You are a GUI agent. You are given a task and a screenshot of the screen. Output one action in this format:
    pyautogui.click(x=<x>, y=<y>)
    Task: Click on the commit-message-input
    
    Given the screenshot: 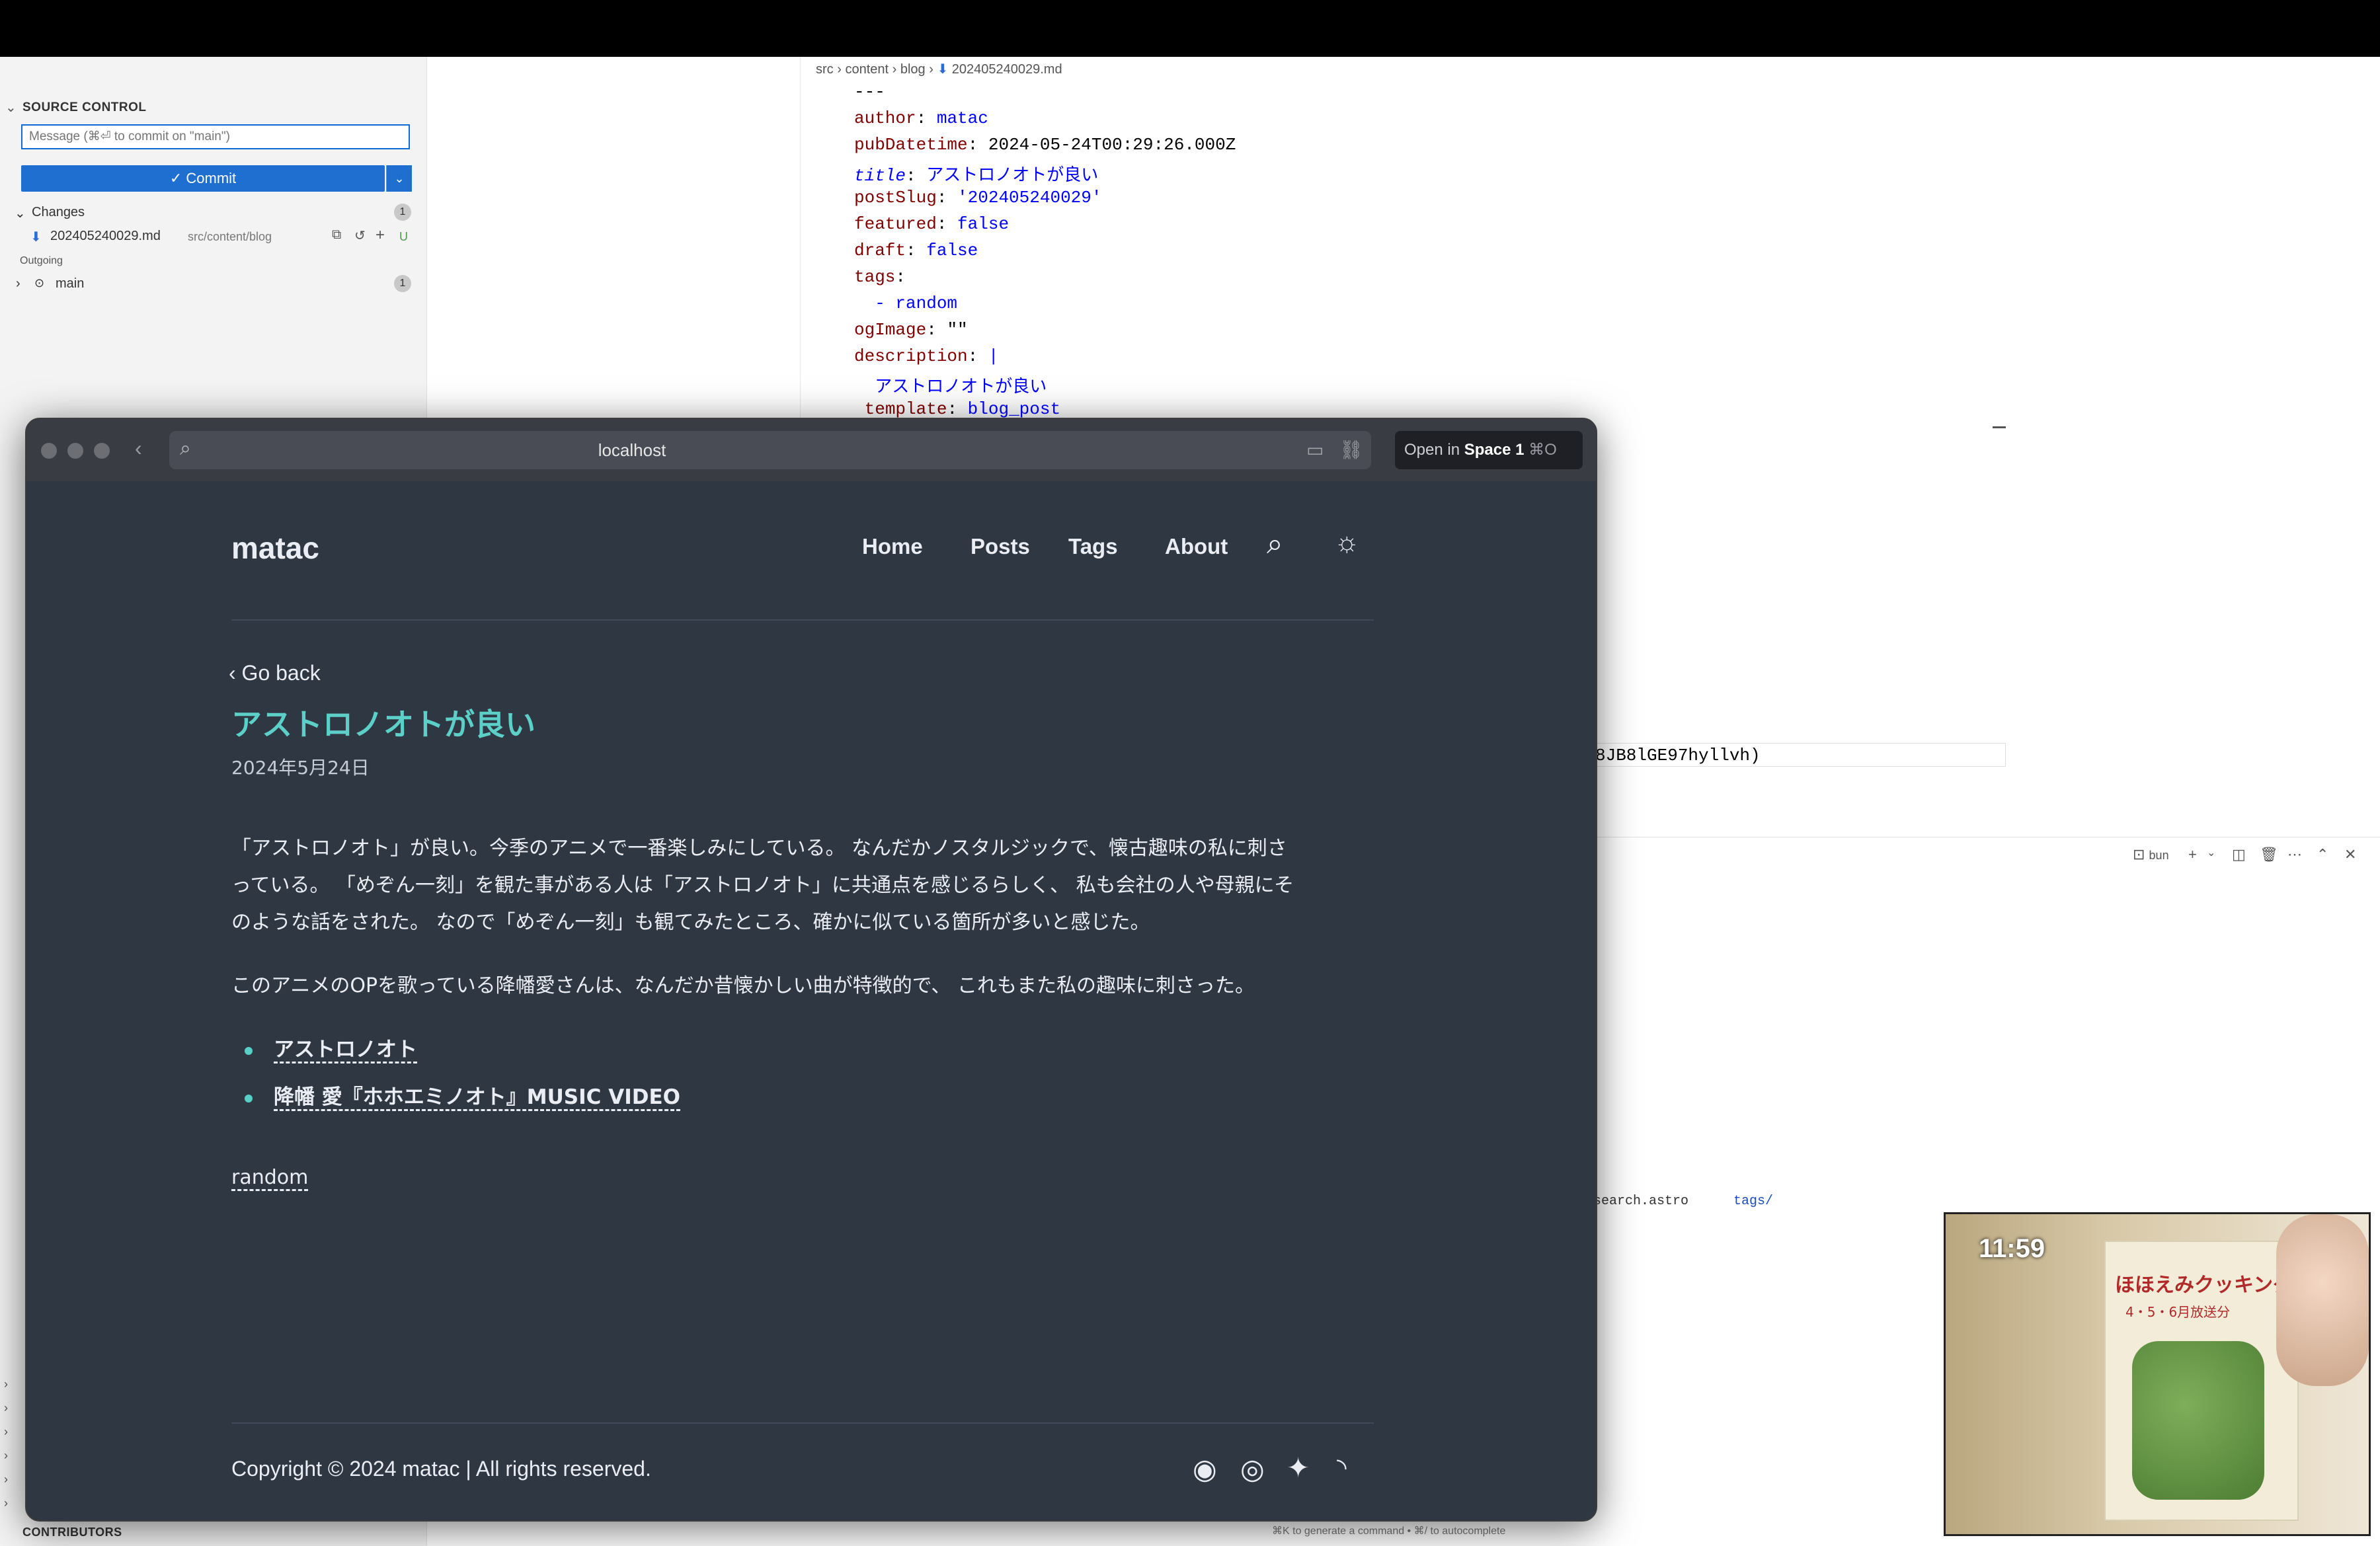 What is the action you would take?
    pyautogui.click(x=215, y=136)
    